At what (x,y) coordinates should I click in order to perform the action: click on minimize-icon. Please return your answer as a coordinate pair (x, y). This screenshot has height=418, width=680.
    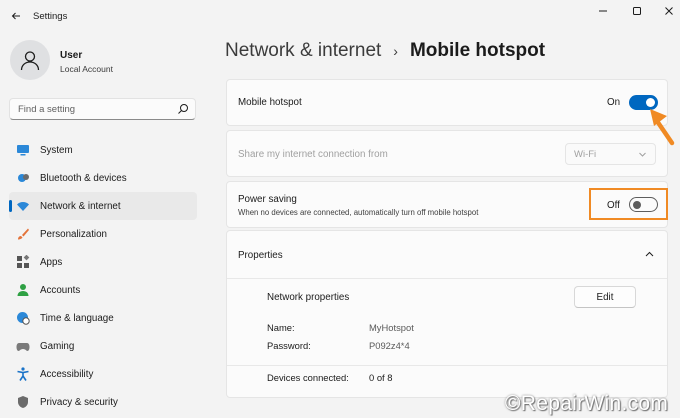
    Looking at the image, I should click on (603, 11).